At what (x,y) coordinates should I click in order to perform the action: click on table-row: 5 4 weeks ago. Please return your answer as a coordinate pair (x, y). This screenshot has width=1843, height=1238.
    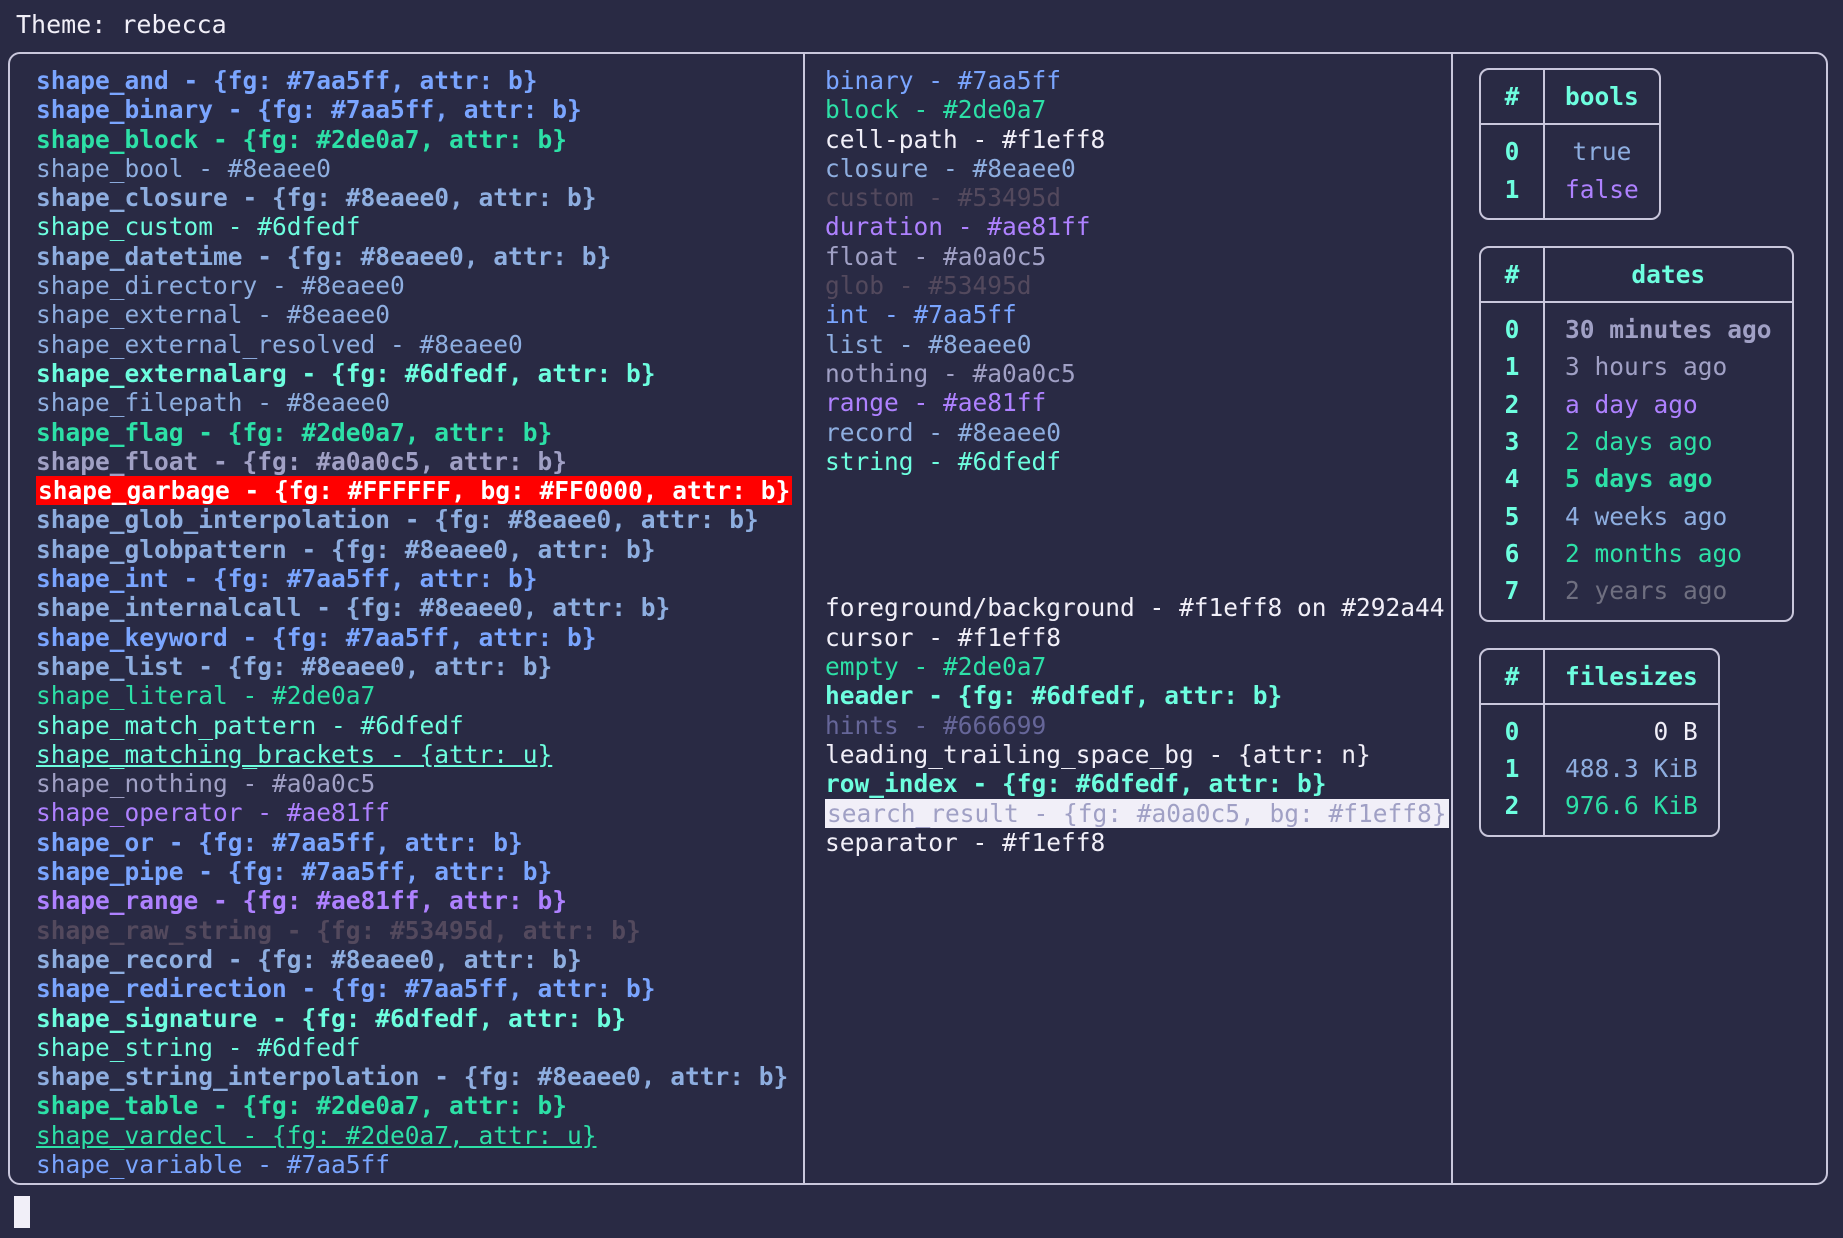
    Looking at the image, I should click on (1636, 516).